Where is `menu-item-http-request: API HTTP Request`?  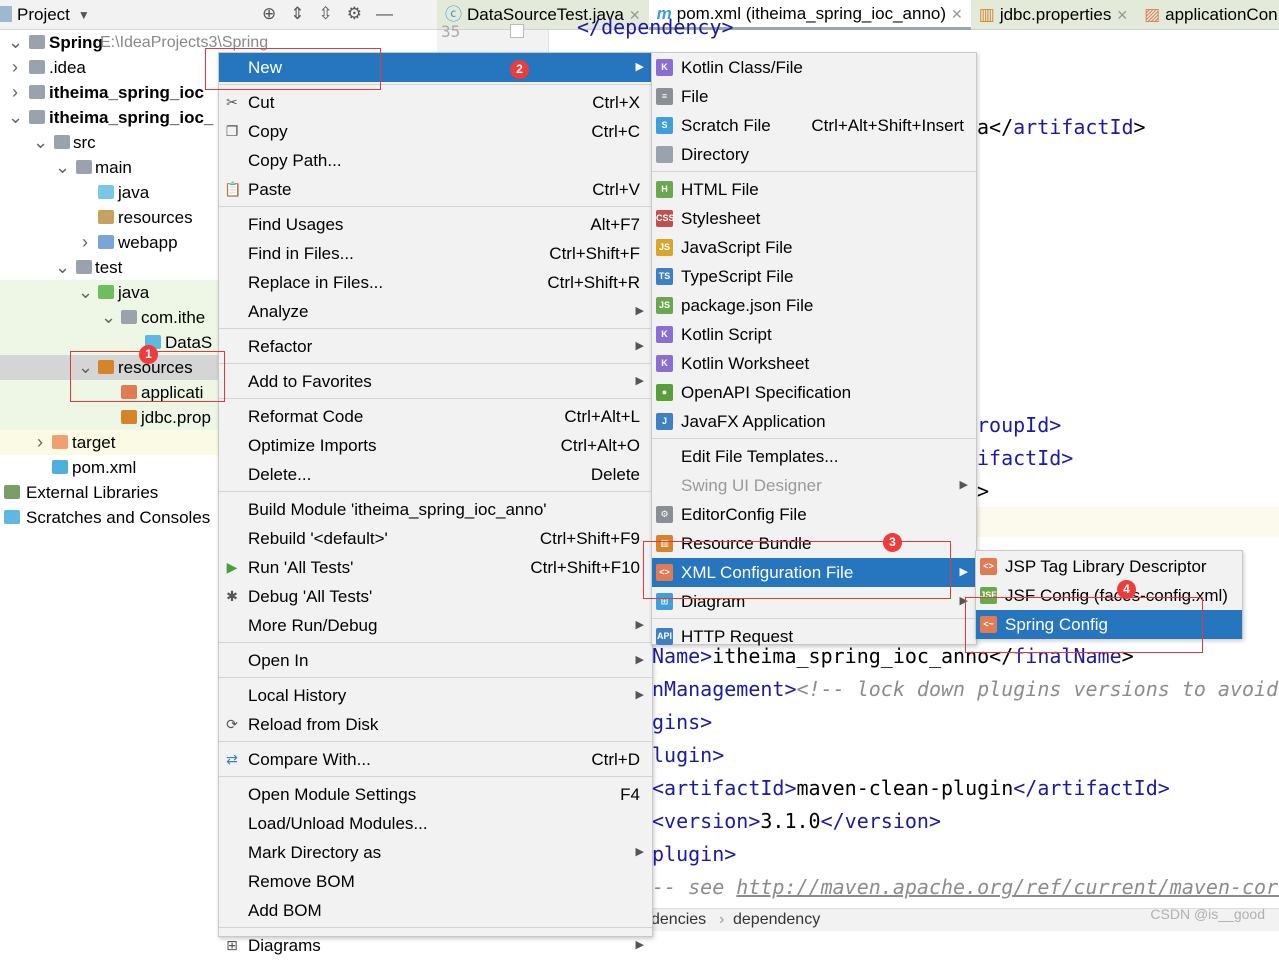
menu-item-http-request: API HTTP Request is located at coordinates (814, 636).